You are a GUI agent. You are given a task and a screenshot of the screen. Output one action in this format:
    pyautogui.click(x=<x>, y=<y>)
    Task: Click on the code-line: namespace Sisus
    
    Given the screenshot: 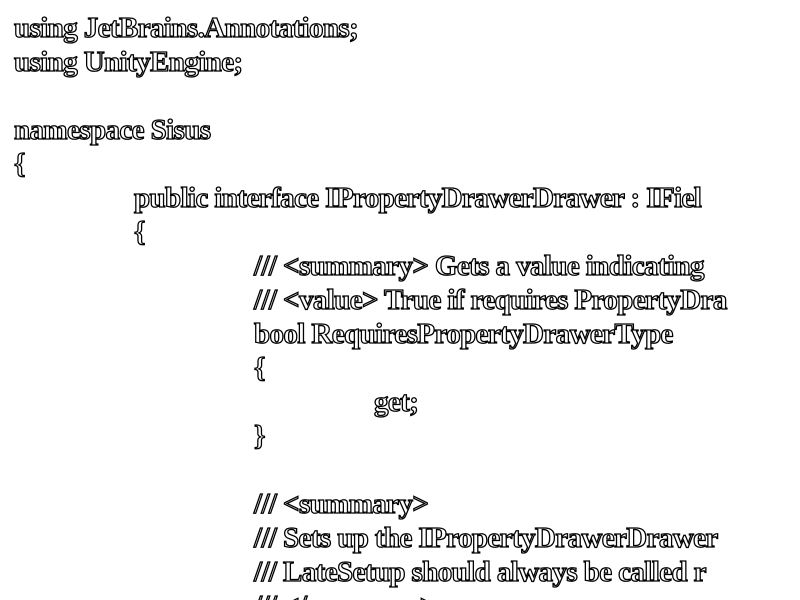 What is the action you would take?
    pyautogui.click(x=112, y=129)
    